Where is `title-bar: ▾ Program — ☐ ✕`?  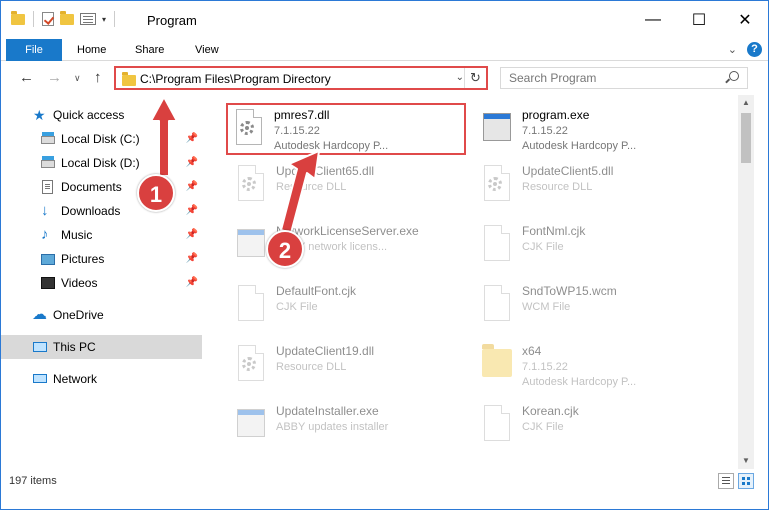 title-bar: ▾ Program — ☐ ✕ is located at coordinates (384, 20).